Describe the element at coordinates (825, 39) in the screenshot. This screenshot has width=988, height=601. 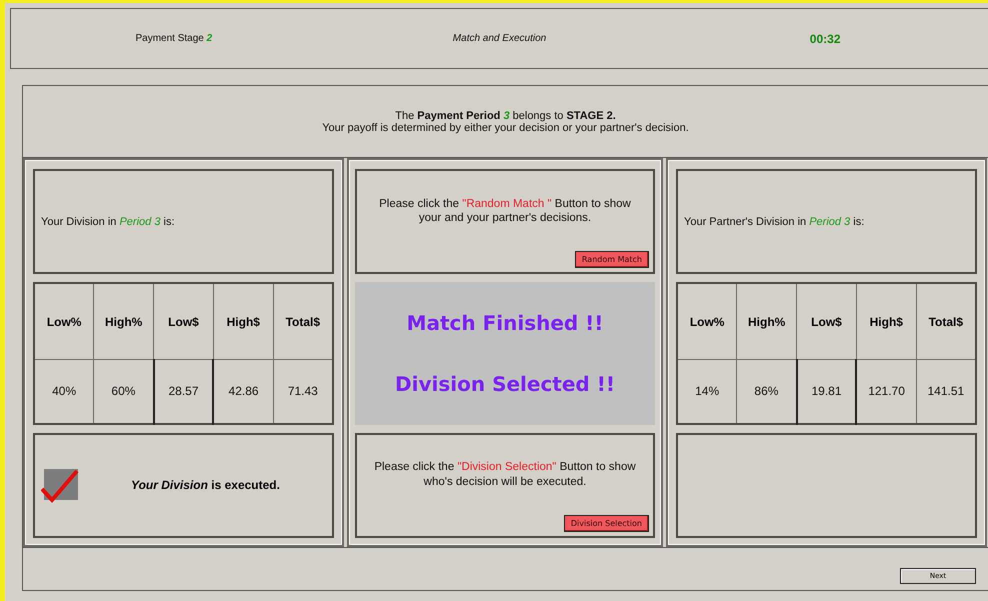
I see `countdown-timer: 00:32` at that location.